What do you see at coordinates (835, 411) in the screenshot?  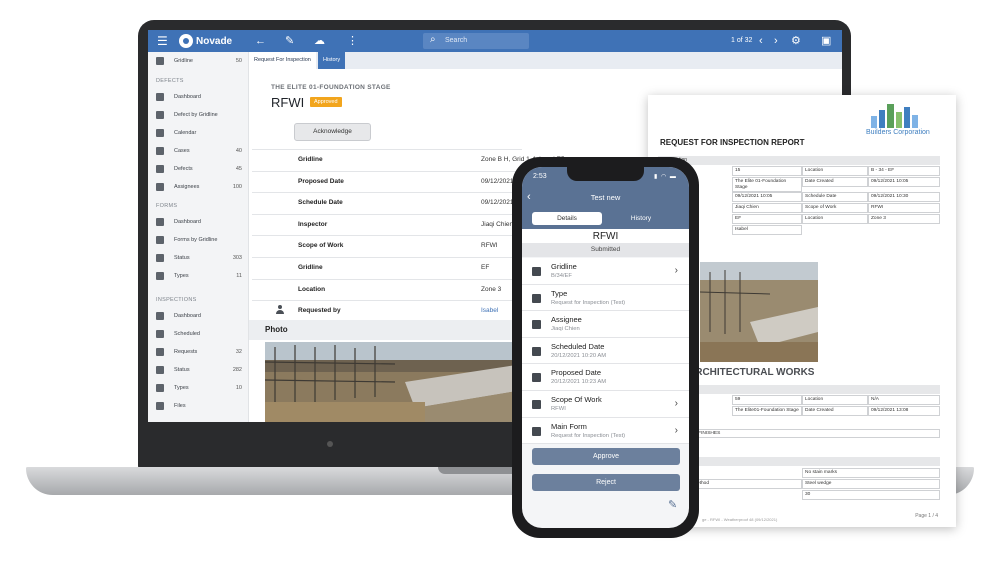 I see `report-cell-label: Date Created` at bounding box center [835, 411].